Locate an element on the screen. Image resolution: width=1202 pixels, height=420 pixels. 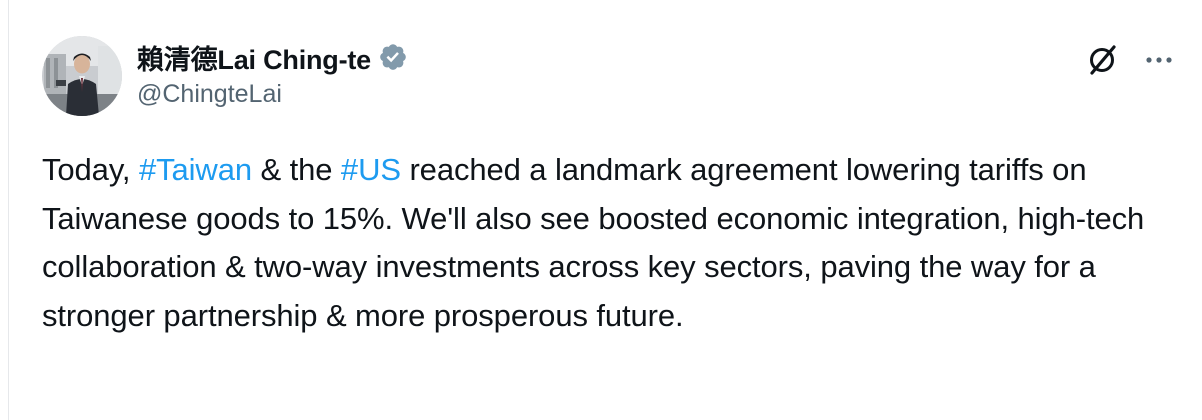
hashtag-link-us: #US is located at coordinates (371, 169).